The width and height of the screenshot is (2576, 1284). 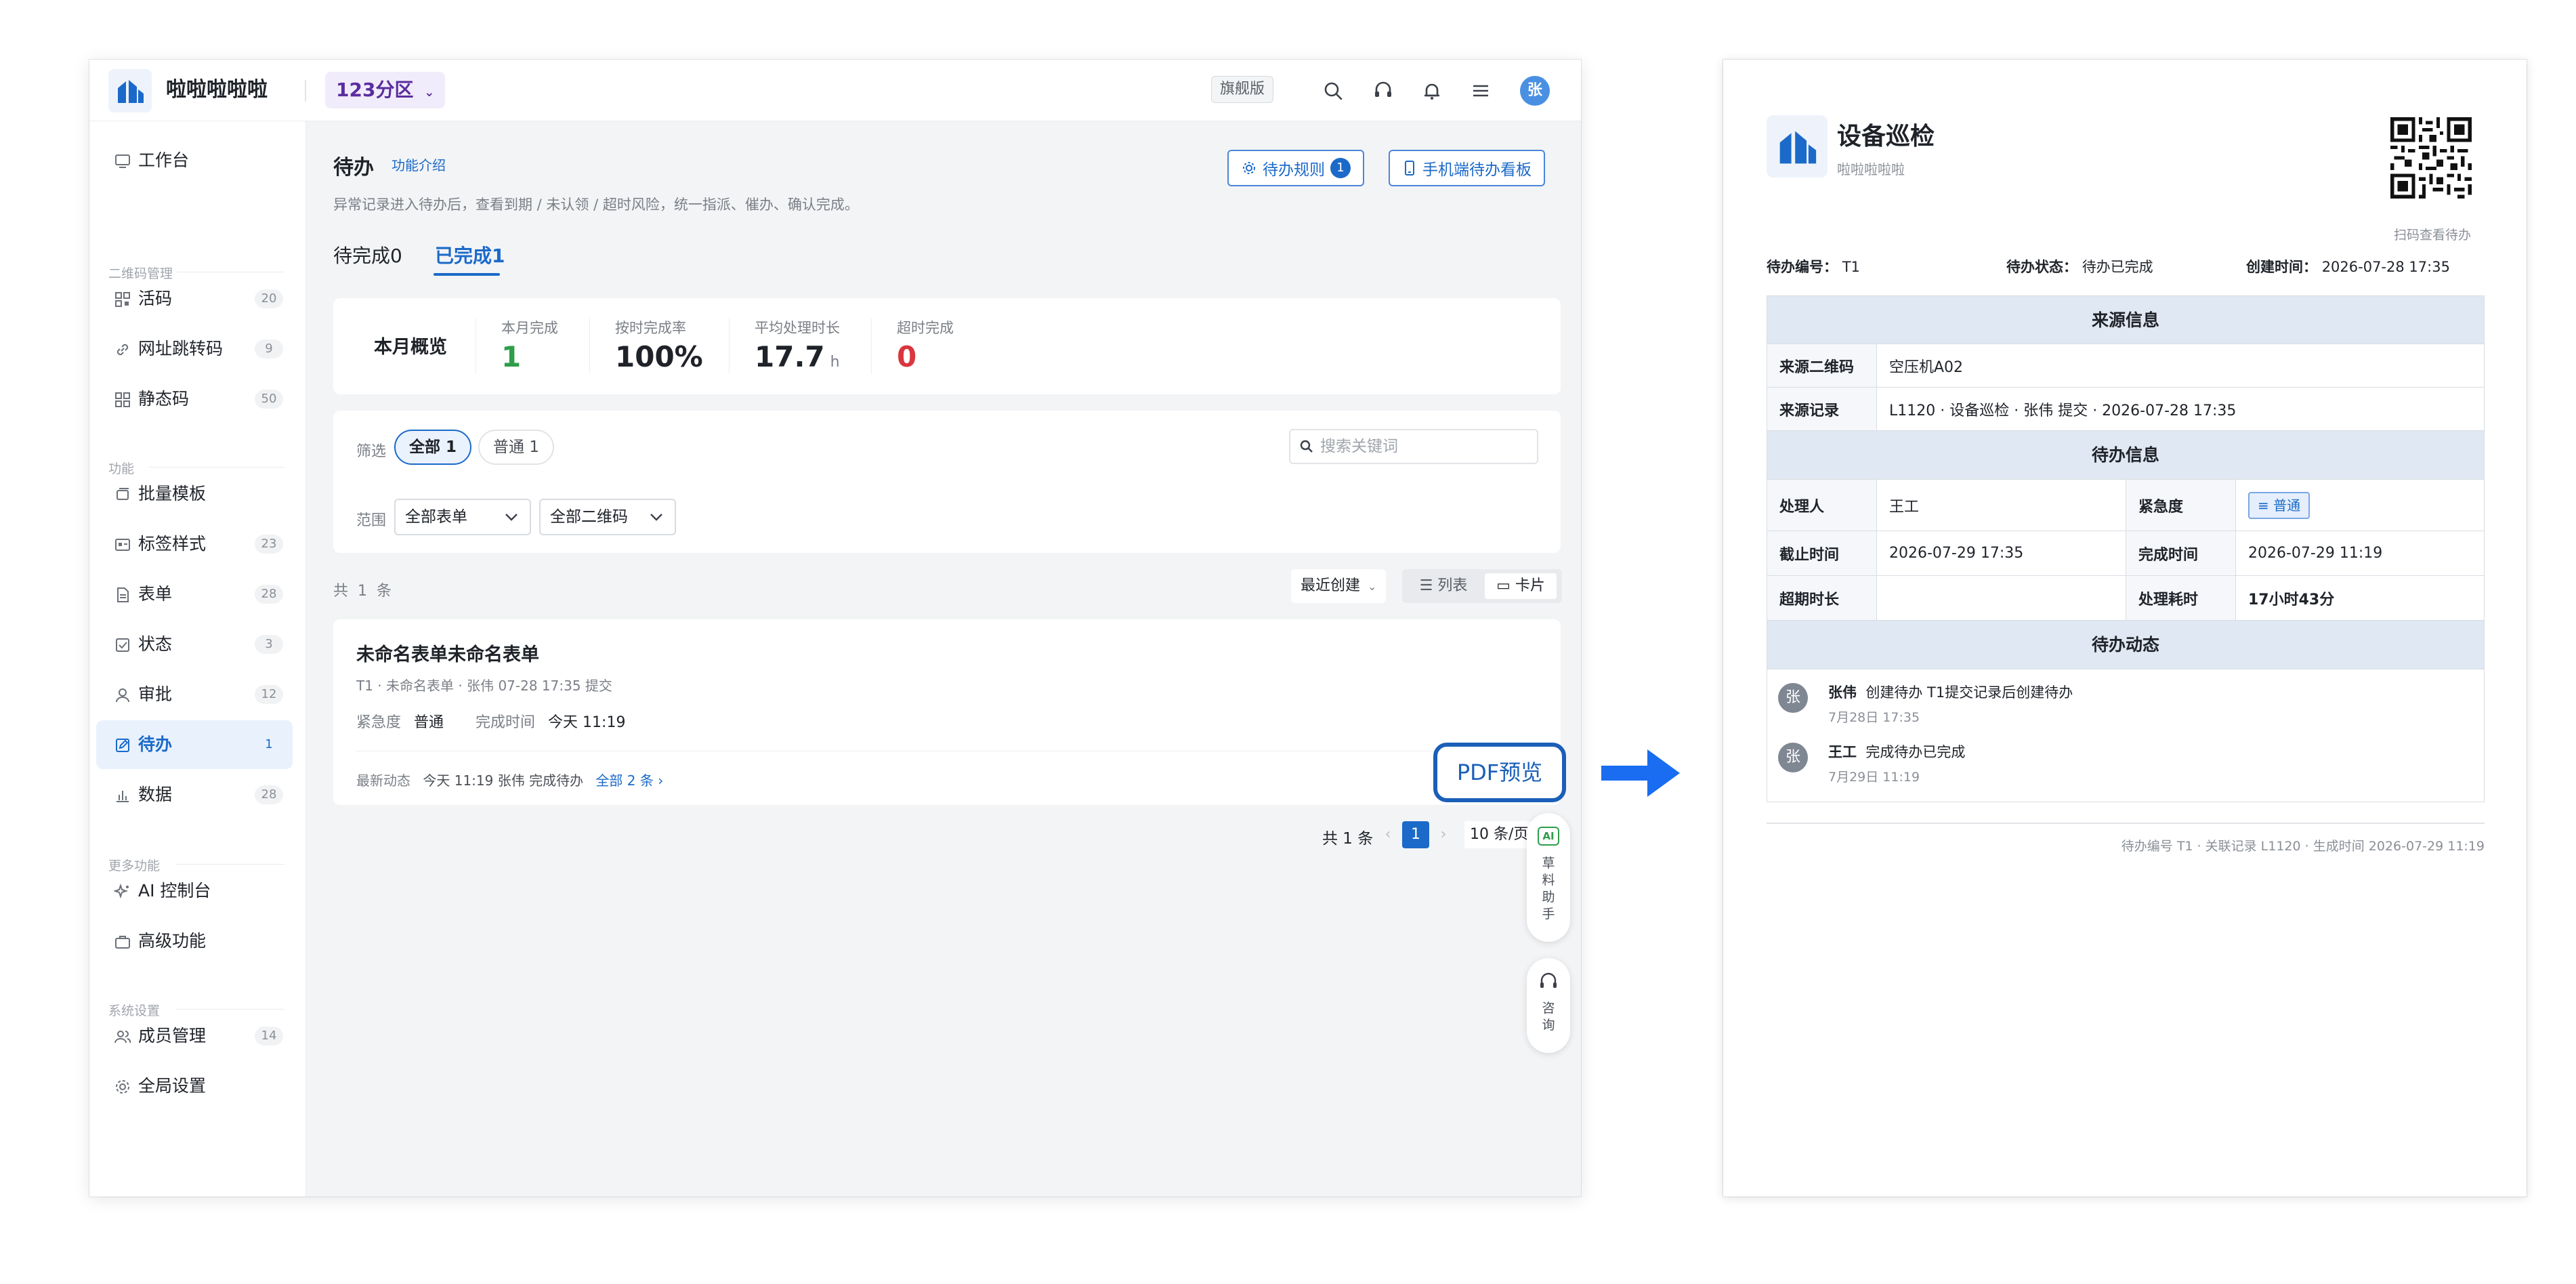 I want to click on view-card-button: ▭ 卡片, so click(x=1521, y=586).